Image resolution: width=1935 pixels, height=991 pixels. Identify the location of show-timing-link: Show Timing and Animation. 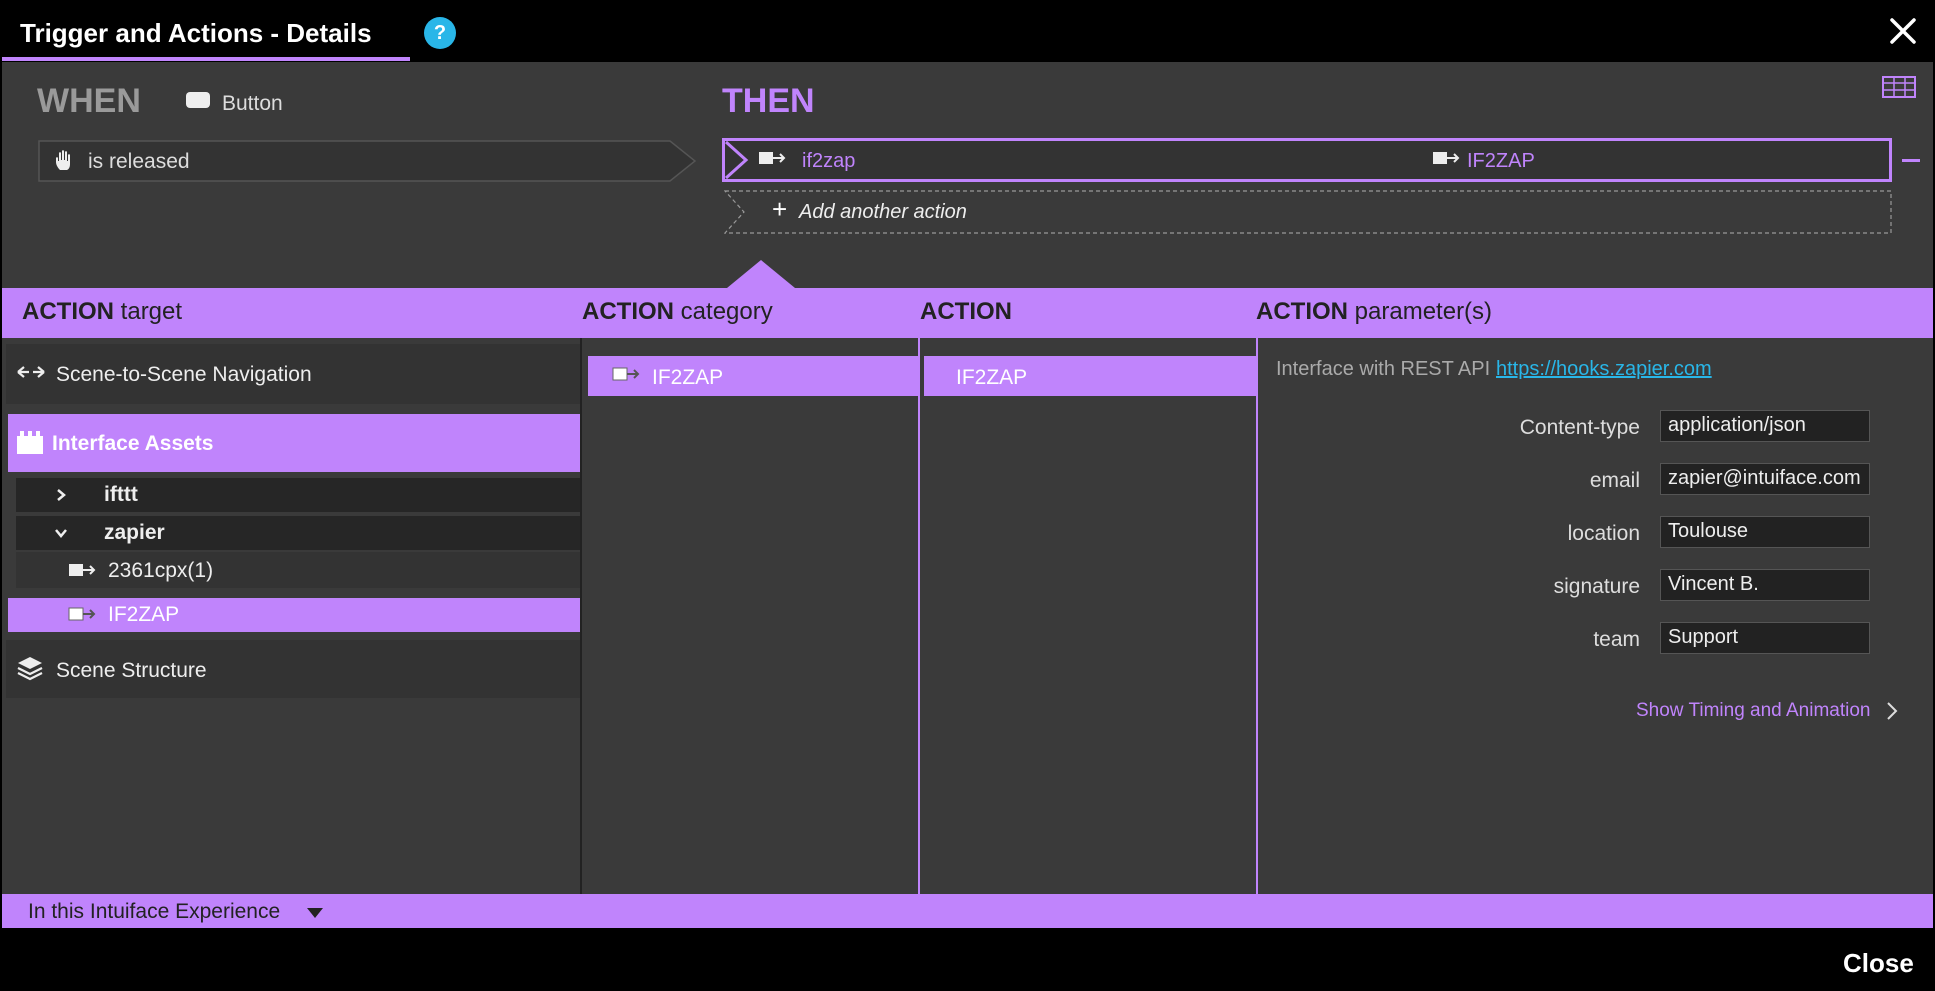
(1771, 713).